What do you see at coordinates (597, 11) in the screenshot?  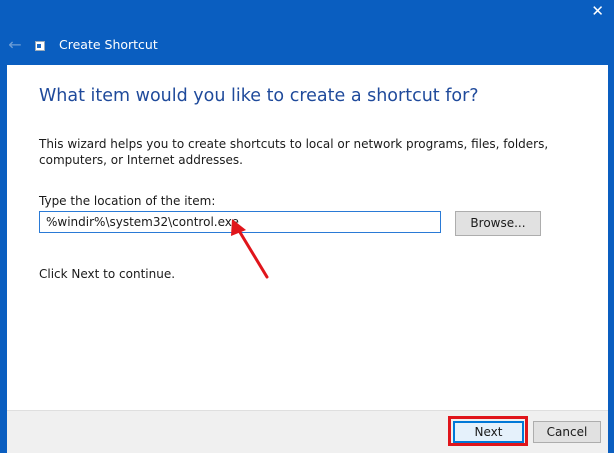 I see `close-icon: ✕` at bounding box center [597, 11].